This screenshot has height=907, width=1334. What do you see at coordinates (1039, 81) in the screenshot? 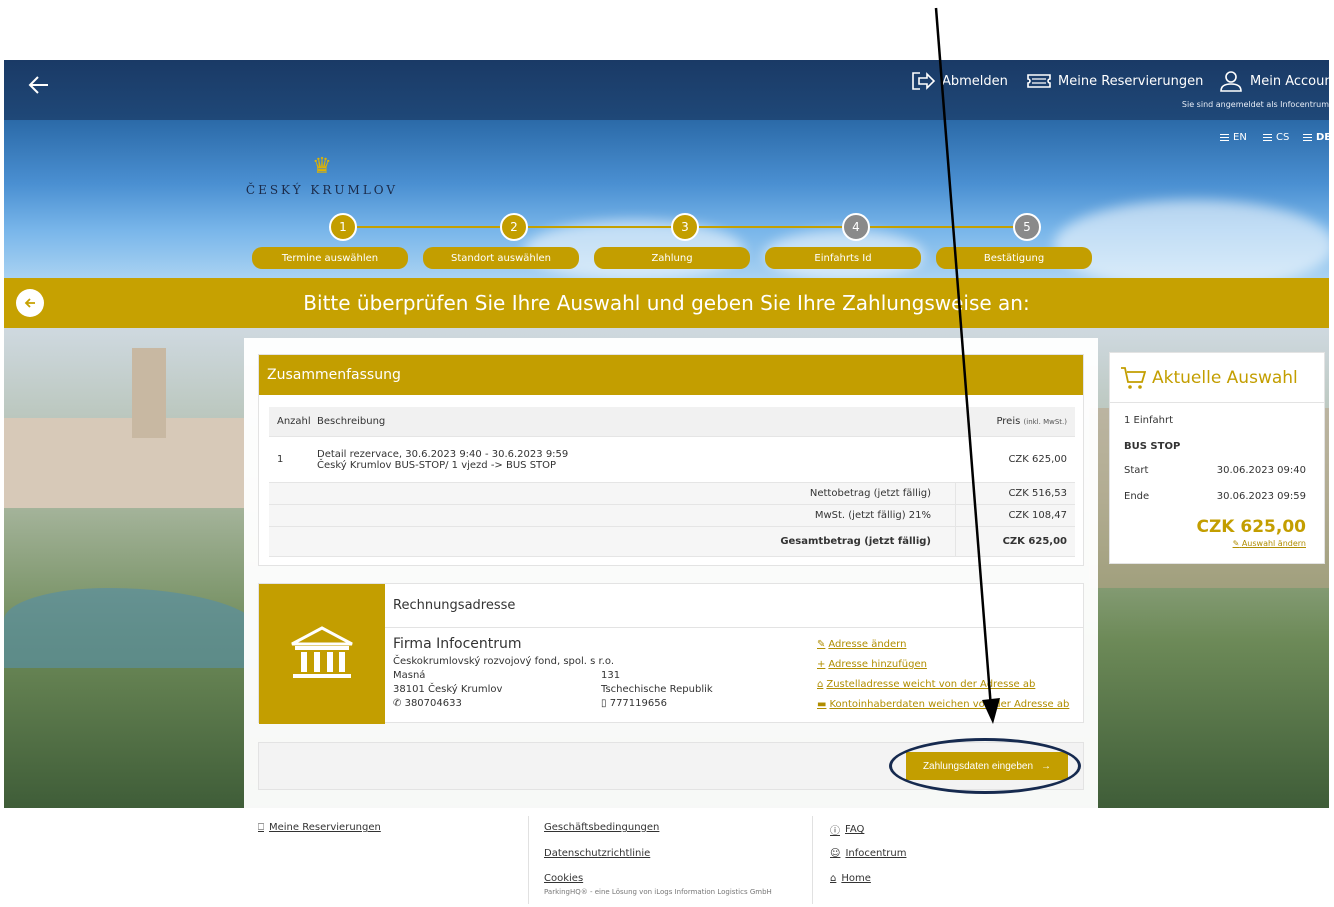
I see `ticket-icon` at bounding box center [1039, 81].